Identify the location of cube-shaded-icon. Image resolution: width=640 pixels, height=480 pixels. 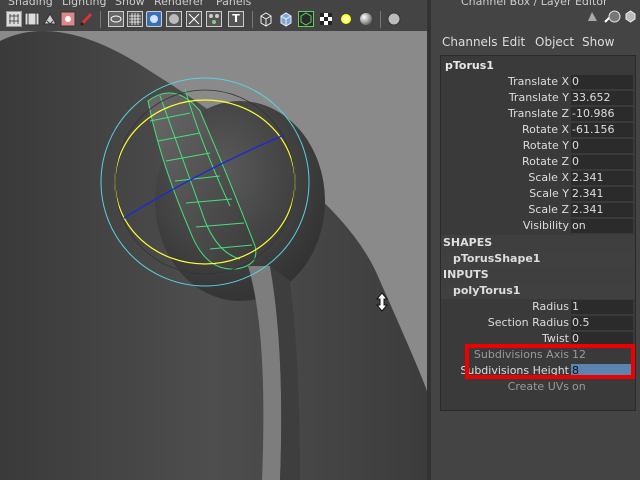
(286, 19).